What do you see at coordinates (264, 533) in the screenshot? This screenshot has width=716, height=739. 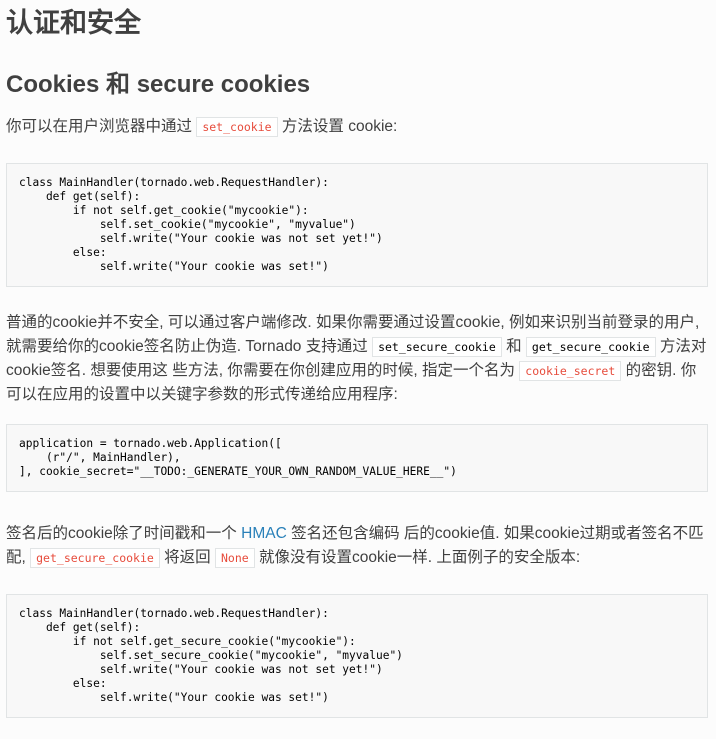 I see `hmac-link: HMAC` at bounding box center [264, 533].